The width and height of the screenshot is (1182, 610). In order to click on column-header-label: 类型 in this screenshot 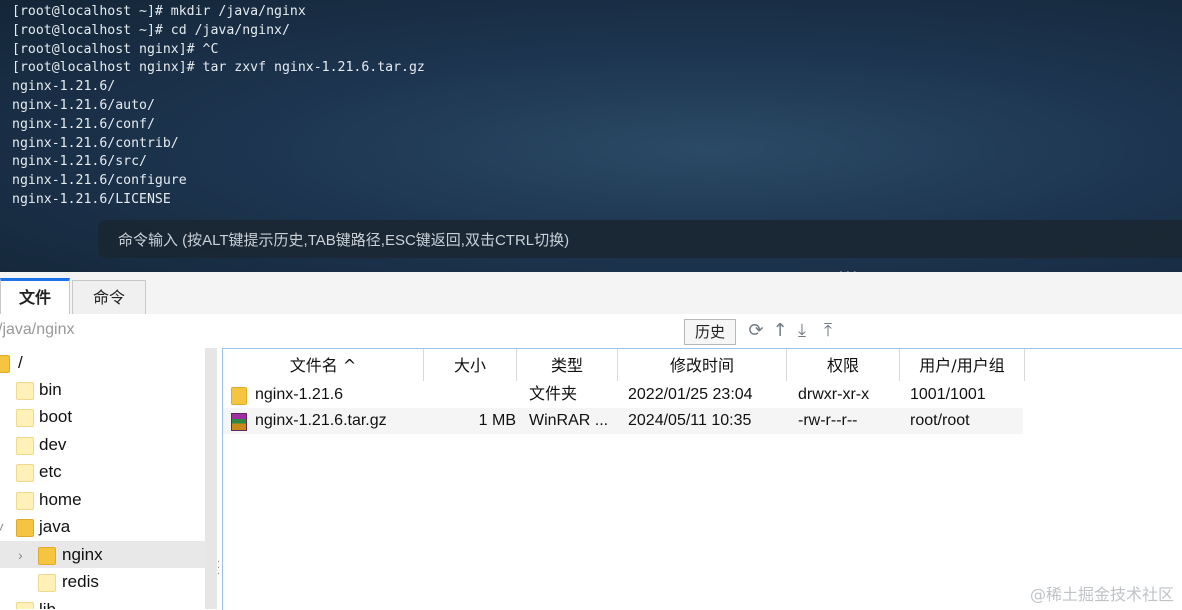, I will do `click(566, 365)`.